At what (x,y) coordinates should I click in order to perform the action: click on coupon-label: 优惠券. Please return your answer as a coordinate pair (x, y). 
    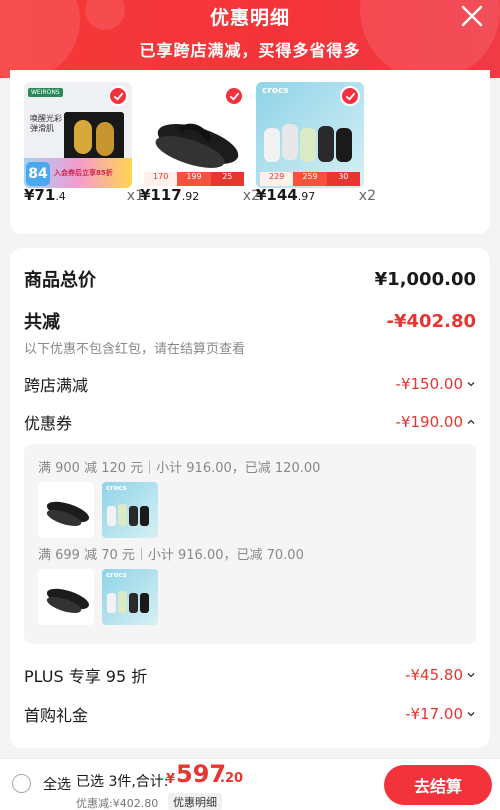
    Looking at the image, I should click on (48, 423).